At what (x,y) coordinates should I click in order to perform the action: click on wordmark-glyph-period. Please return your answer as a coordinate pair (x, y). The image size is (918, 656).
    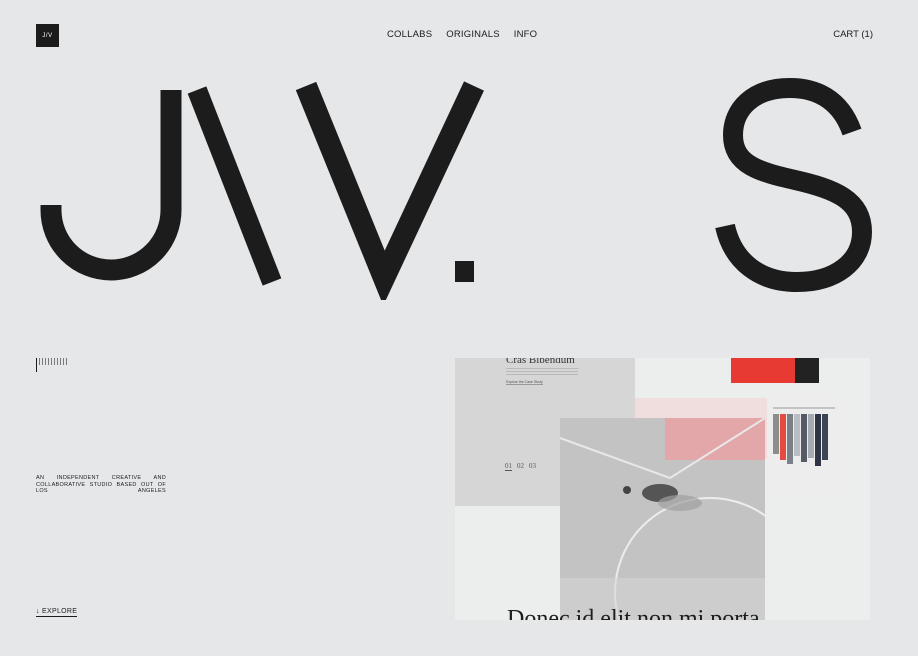
    Looking at the image, I should click on (464, 271).